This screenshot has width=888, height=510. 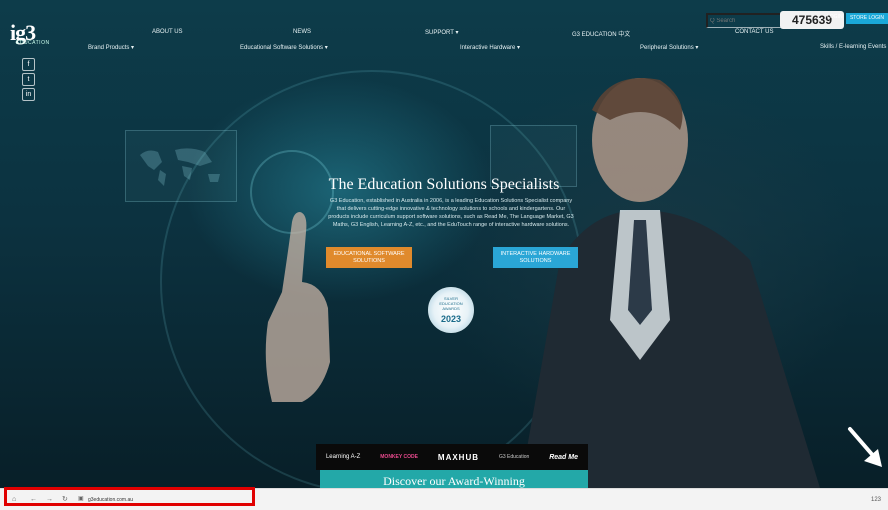 I want to click on search-input, so click(x=746, y=20).